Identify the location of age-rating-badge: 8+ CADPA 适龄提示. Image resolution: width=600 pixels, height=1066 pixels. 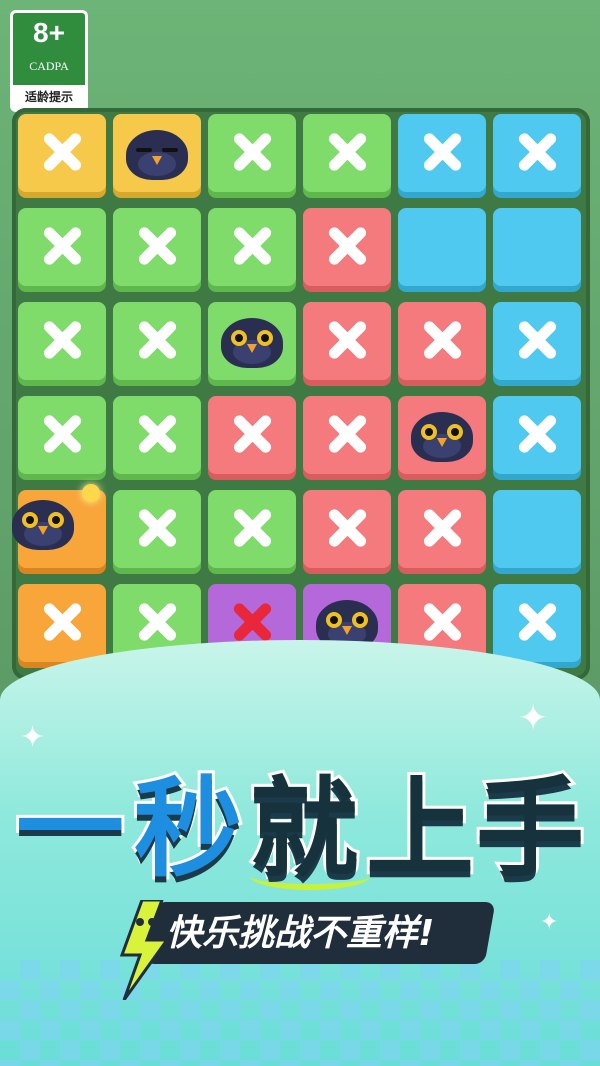
(49, 61).